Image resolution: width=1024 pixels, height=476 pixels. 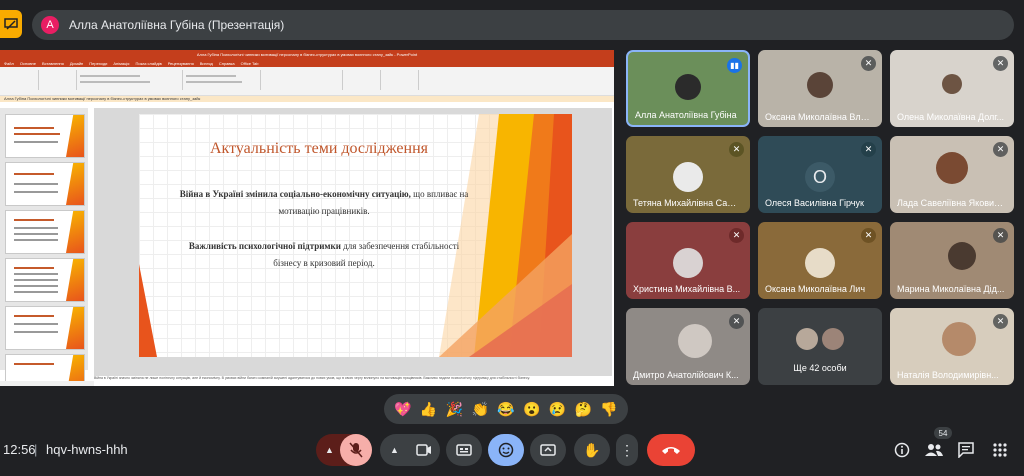 I want to click on participant-tile: ✕ Тетяна Михайлівна Савич, so click(x=688, y=174).